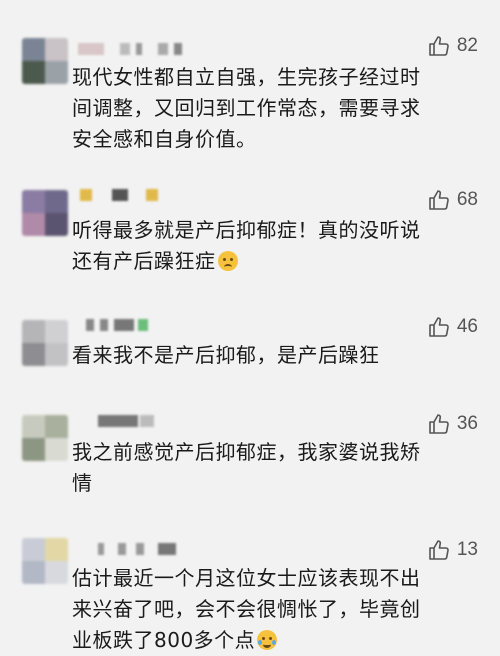 This screenshot has height=656, width=500. Describe the element at coordinates (467, 423) in the screenshot. I see `like-count: 36` at that location.